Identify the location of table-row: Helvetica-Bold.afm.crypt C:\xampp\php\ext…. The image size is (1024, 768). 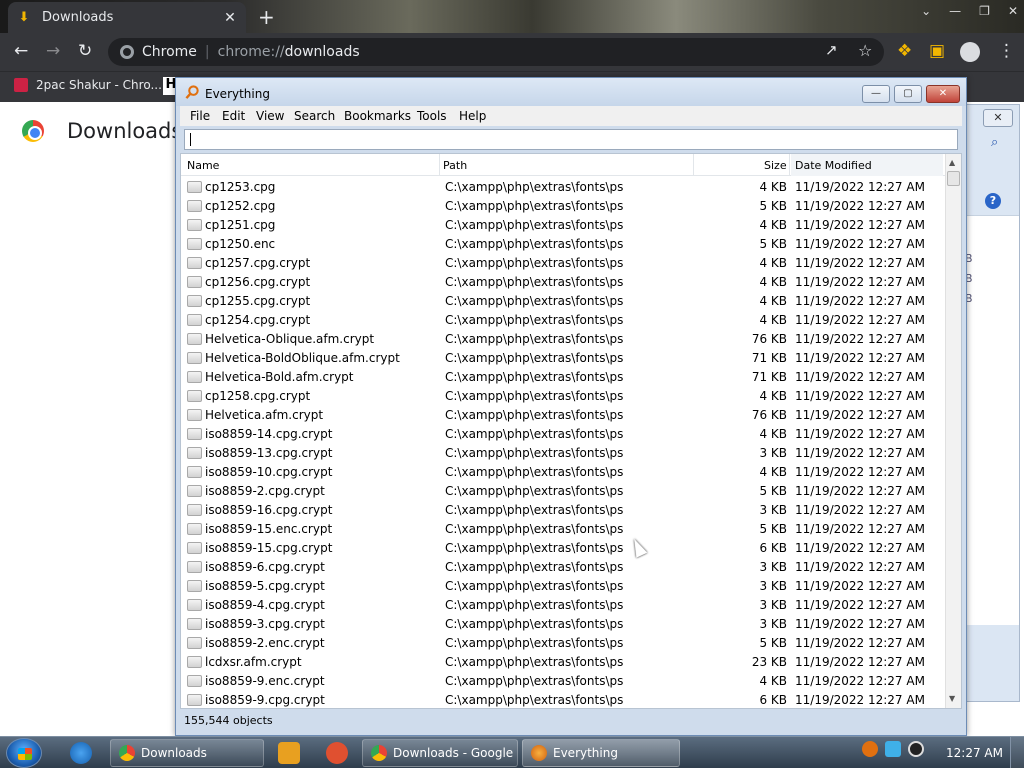
(563, 377).